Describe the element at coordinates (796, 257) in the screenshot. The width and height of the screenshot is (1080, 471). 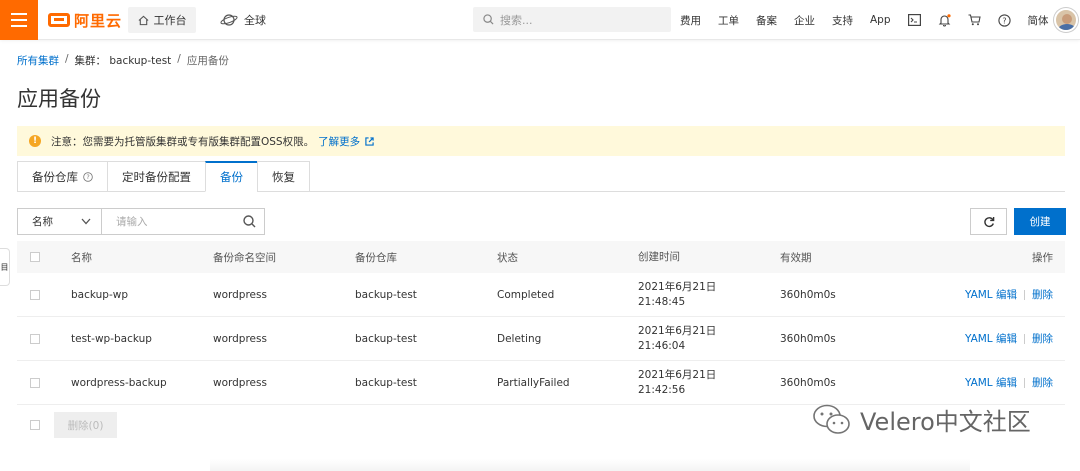
I see `col-ttl: 有效期` at that location.